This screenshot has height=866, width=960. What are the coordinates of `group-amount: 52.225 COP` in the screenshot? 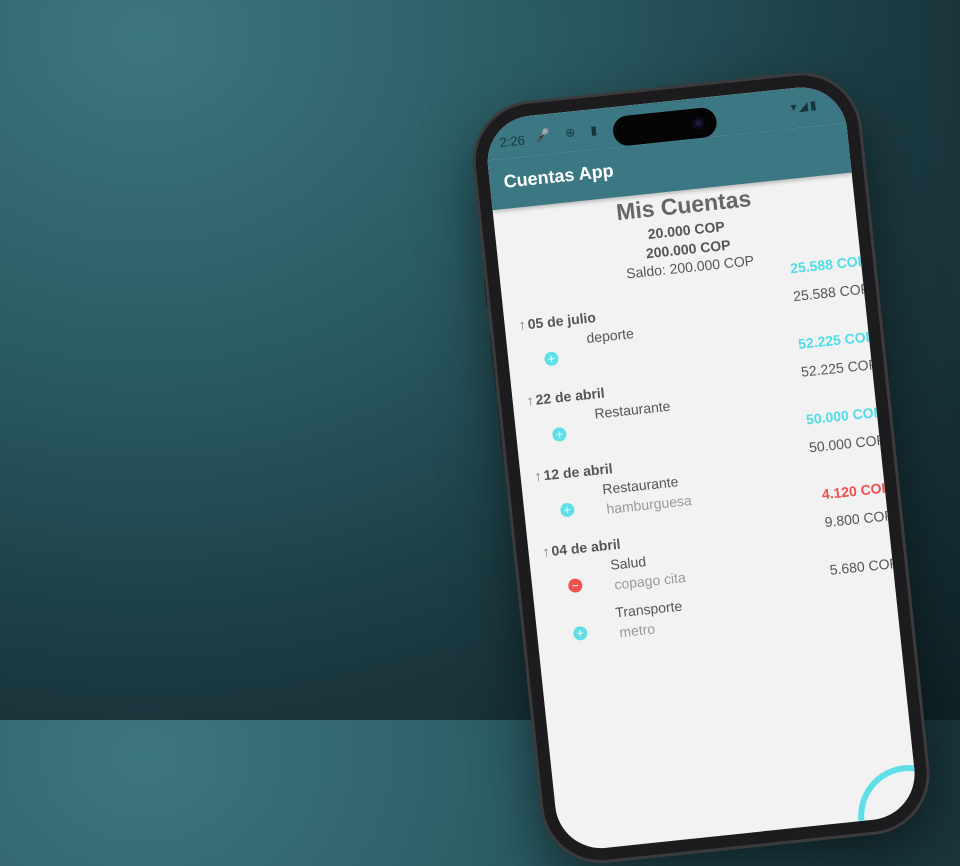 It's located at (839, 367).